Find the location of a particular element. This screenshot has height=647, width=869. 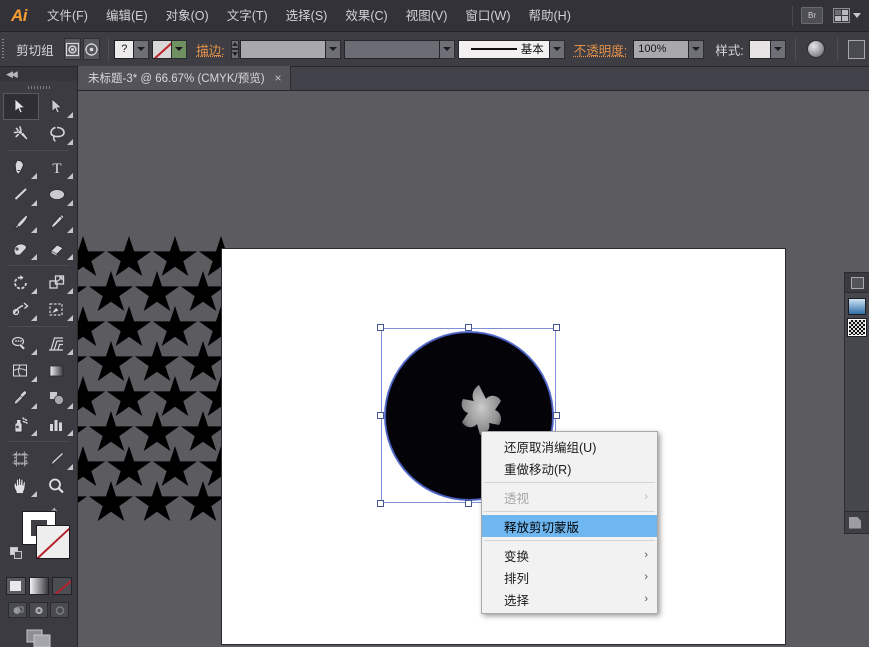

variable-width-field is located at coordinates (391, 49).